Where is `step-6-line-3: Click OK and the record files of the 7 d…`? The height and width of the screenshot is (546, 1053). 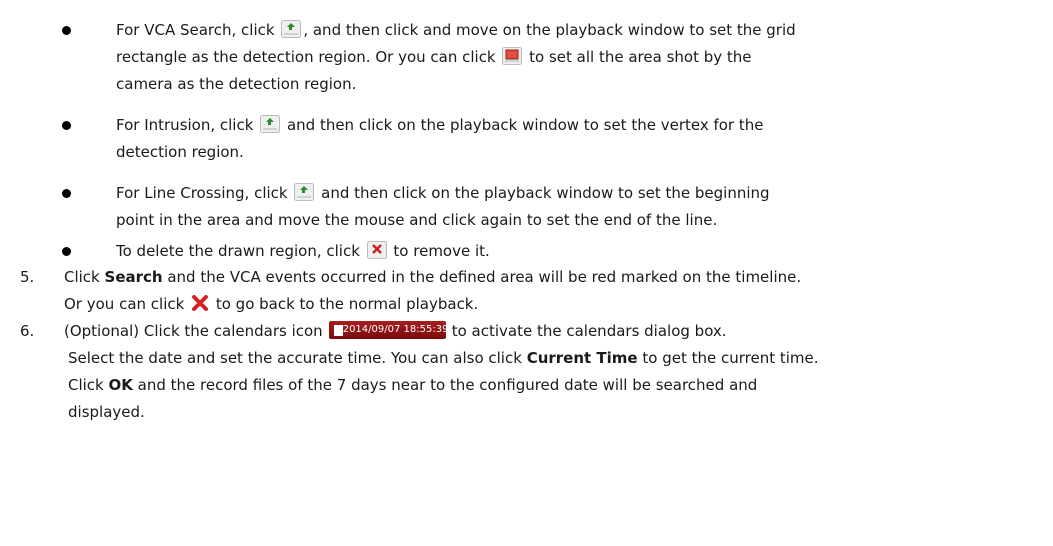 step-6-line-3: Click OK and the record files of the 7 d… is located at coordinates (412, 385).